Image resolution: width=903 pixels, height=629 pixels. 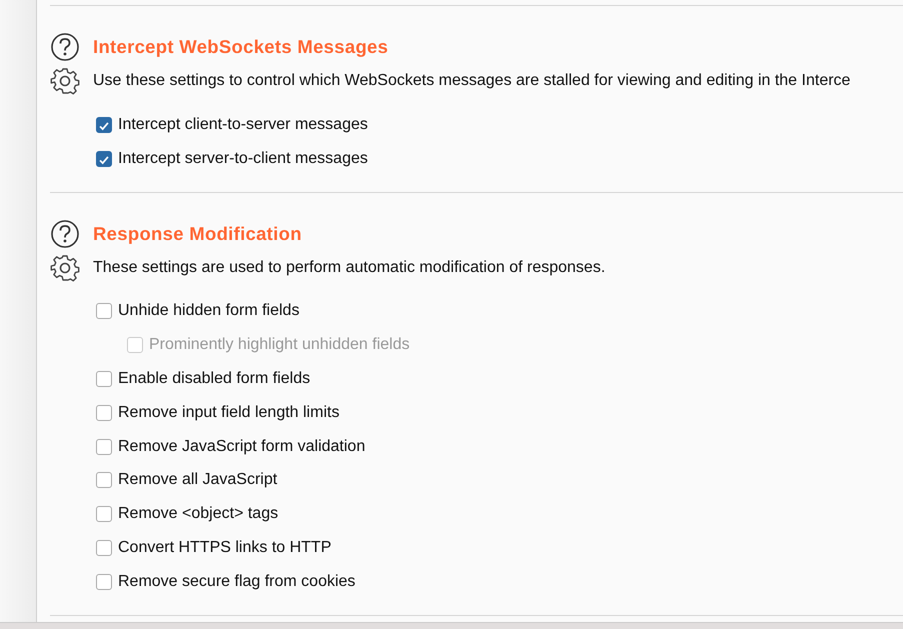 What do you see at coordinates (198, 311) in the screenshot?
I see `checkbox-option: Unhide hidden form fields` at bounding box center [198, 311].